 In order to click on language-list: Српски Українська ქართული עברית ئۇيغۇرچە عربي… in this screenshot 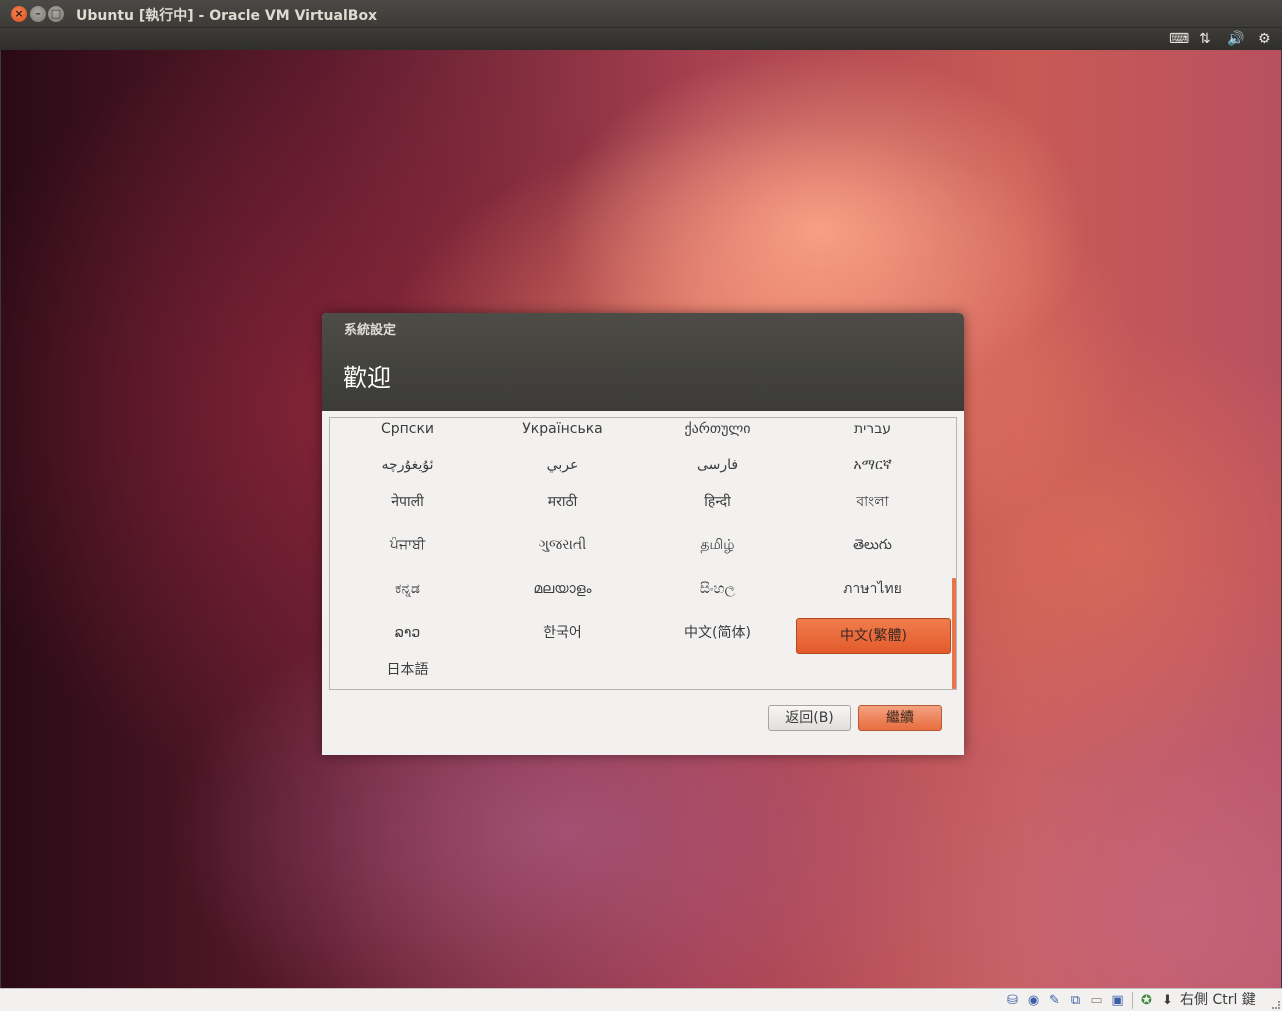, I will do `click(643, 553)`.